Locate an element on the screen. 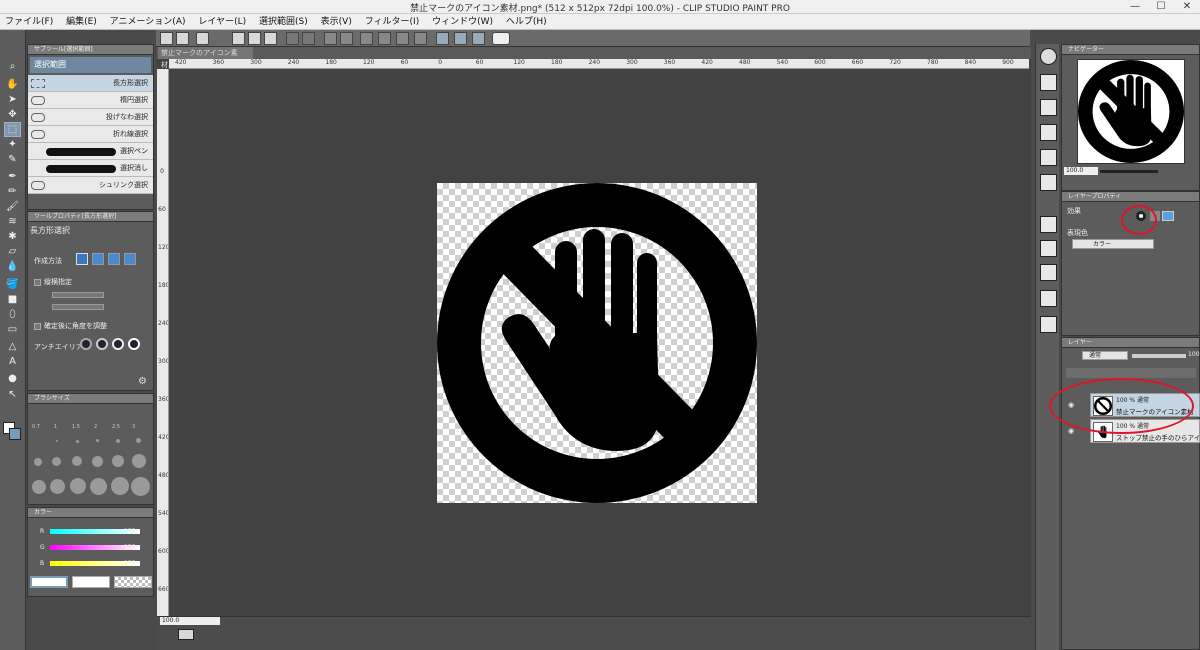 The width and height of the screenshot is (1200, 650). red-value: 255 is located at coordinates (129, 531).